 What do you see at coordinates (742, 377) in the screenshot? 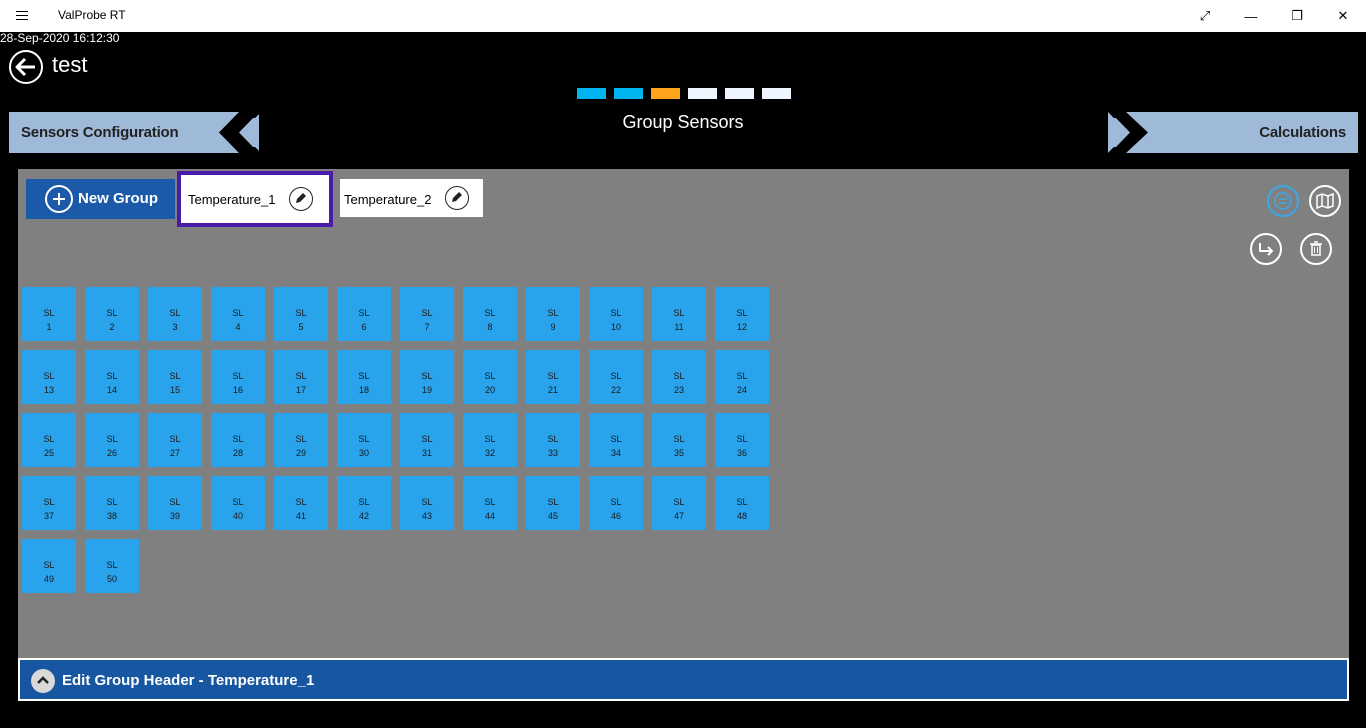
I see `sensor-tile: SL 24` at bounding box center [742, 377].